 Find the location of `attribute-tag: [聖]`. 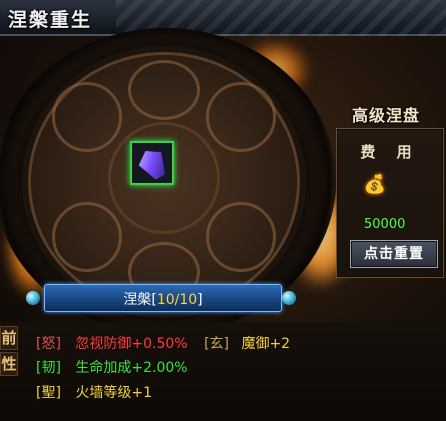

attribute-tag: [聖] is located at coordinates (48, 393).